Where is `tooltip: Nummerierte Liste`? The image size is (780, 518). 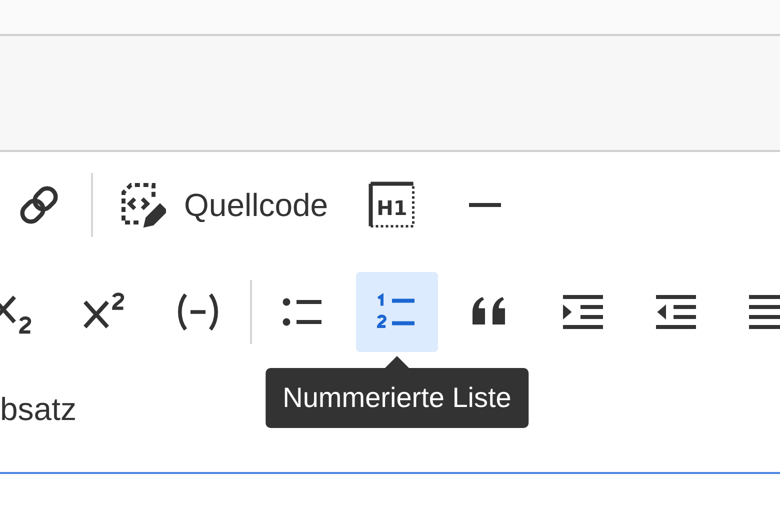
tooltip: Nummerierte Liste is located at coordinates (397, 398).